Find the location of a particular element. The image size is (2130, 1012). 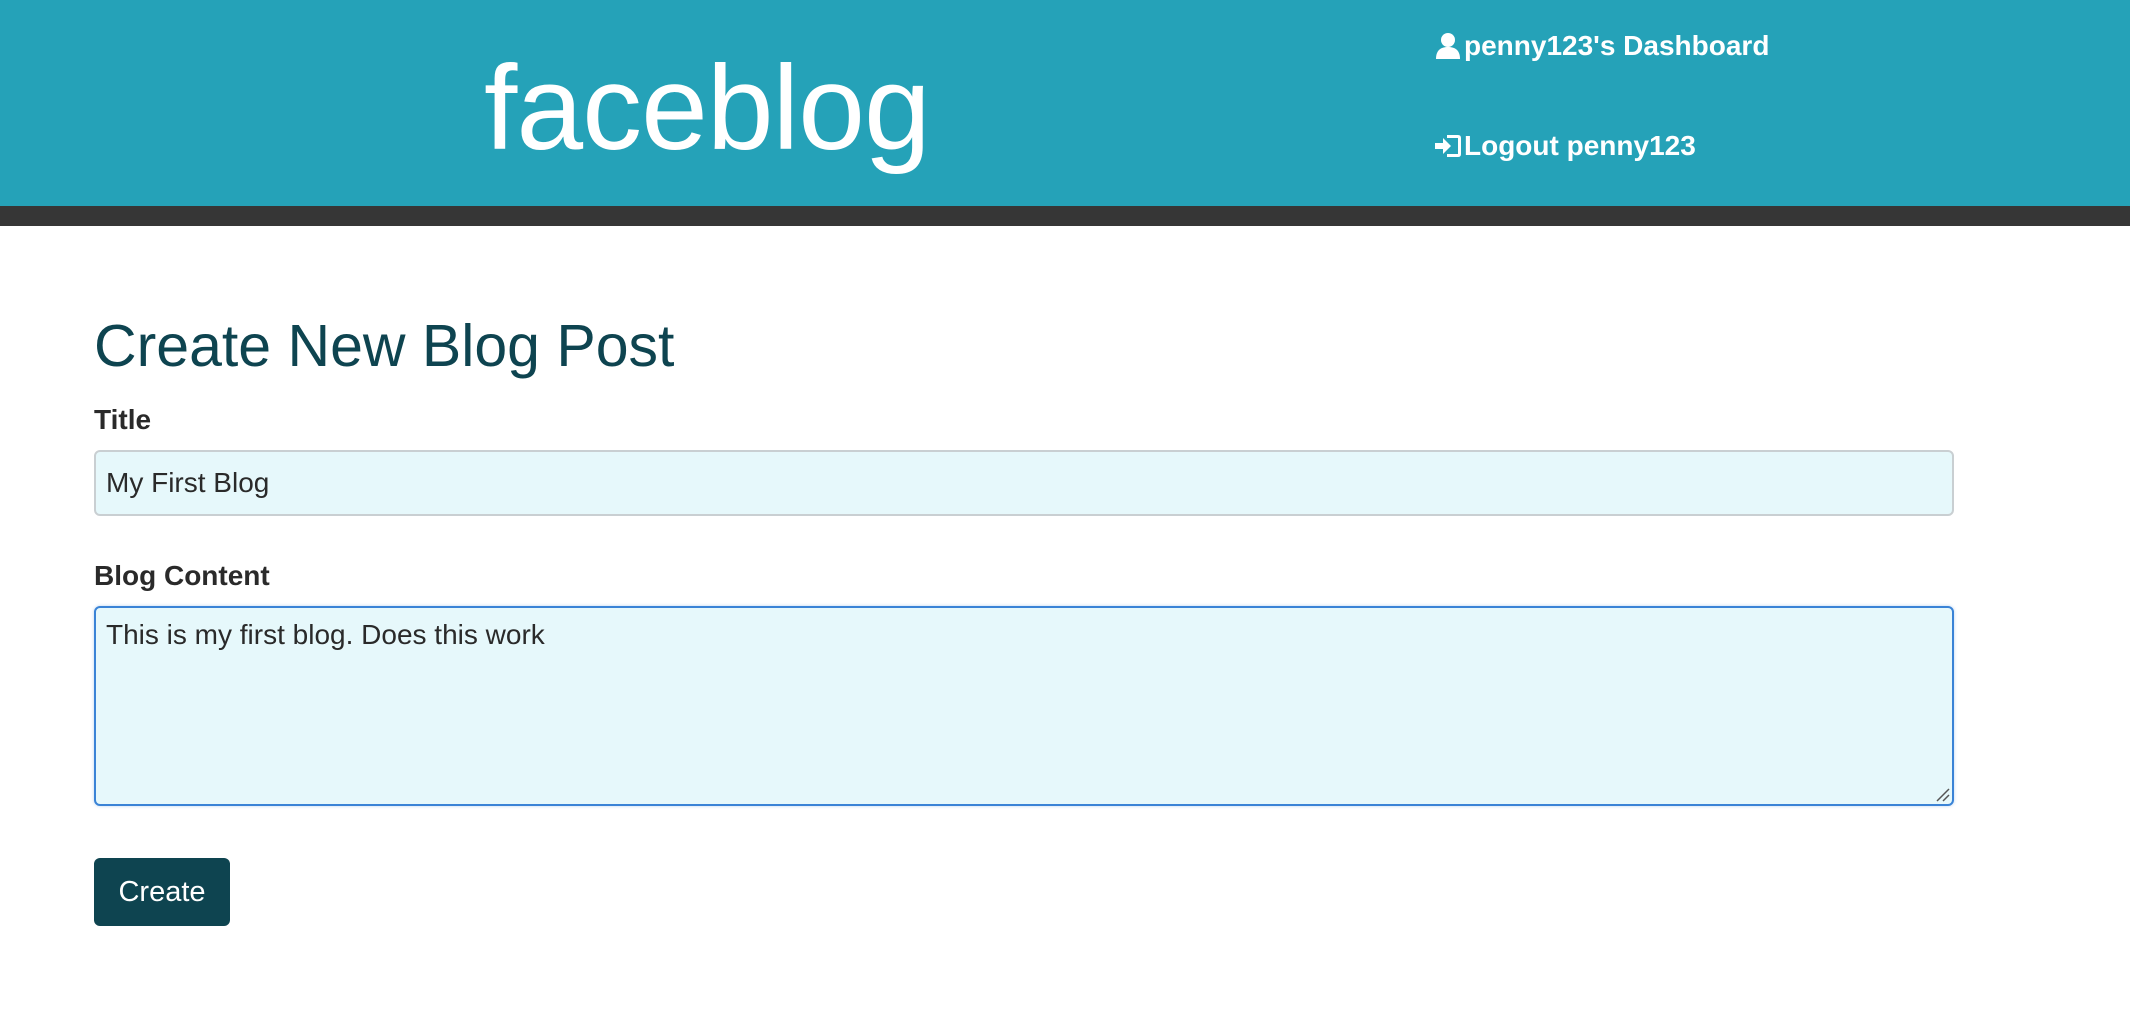

brand-logo-link: faceblog is located at coordinates (707, 108).